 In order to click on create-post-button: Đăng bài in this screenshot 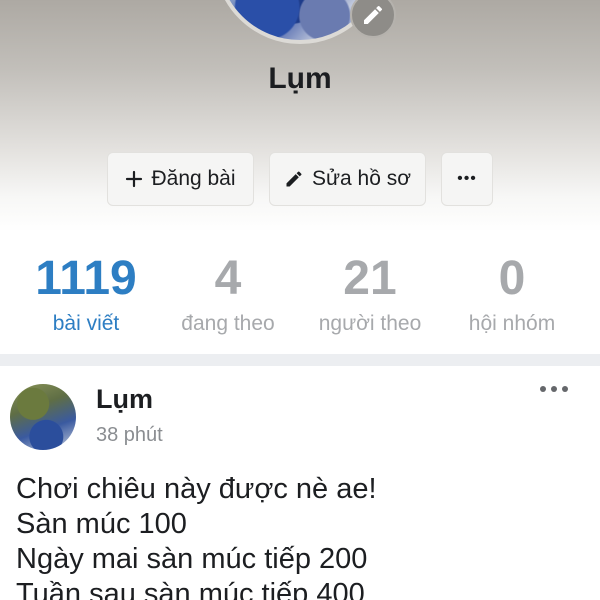, I will do `click(180, 179)`.